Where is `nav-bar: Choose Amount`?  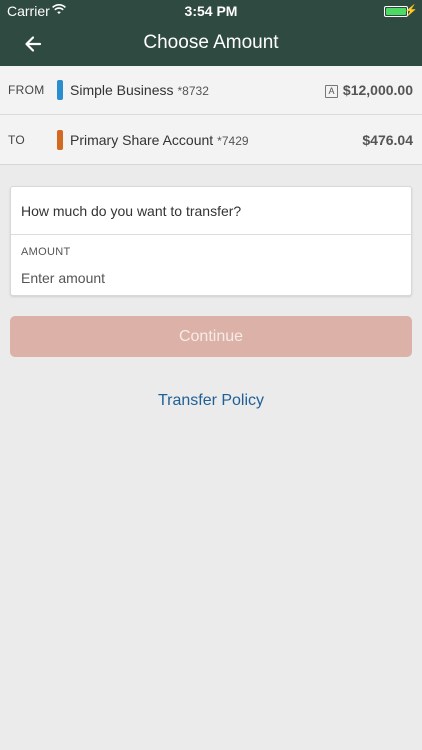
nav-bar: Choose Amount is located at coordinates (211, 44).